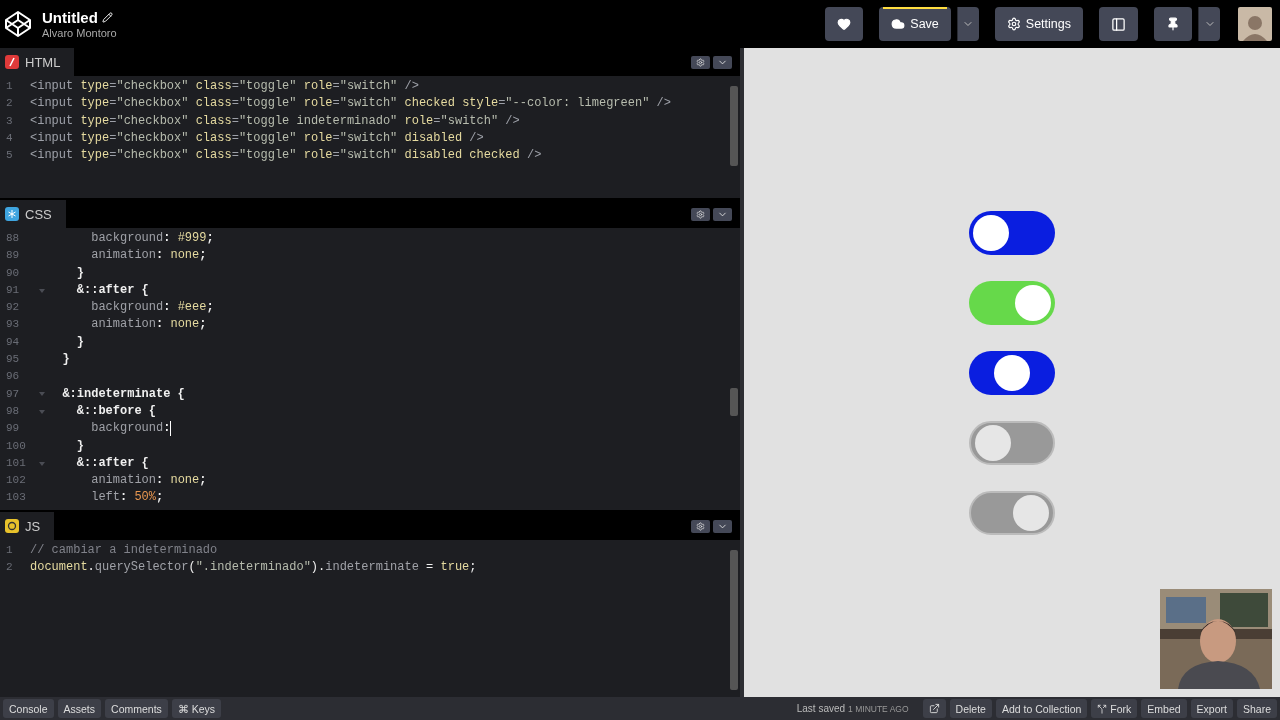 This screenshot has height=720, width=1280. I want to click on line-number: 96, so click(13, 377).